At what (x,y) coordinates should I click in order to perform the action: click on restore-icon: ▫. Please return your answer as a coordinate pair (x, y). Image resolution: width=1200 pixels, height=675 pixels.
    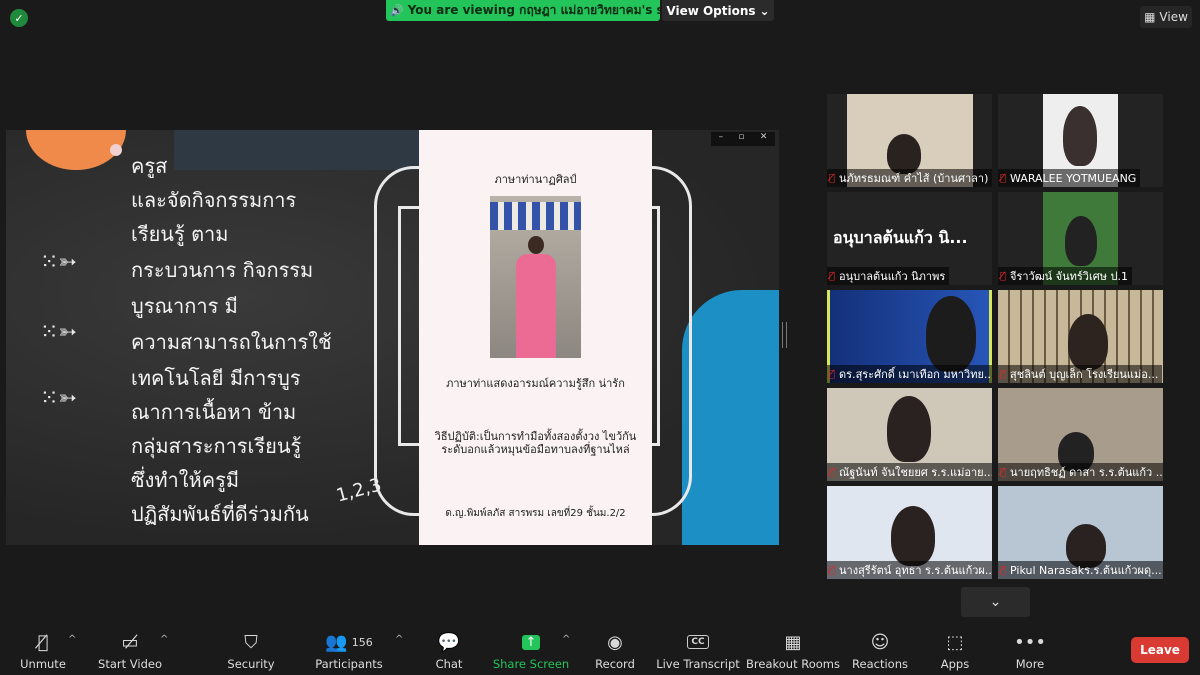
    Looking at the image, I should click on (741, 139).